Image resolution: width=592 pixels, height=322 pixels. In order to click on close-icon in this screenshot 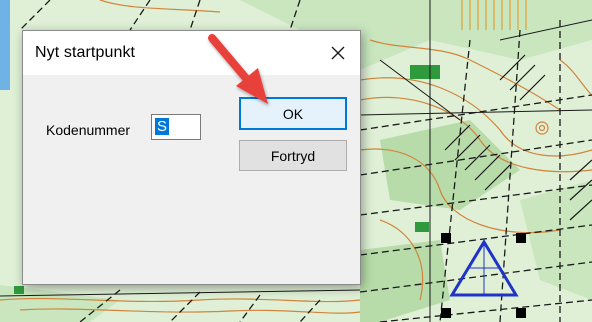, I will do `click(338, 53)`.